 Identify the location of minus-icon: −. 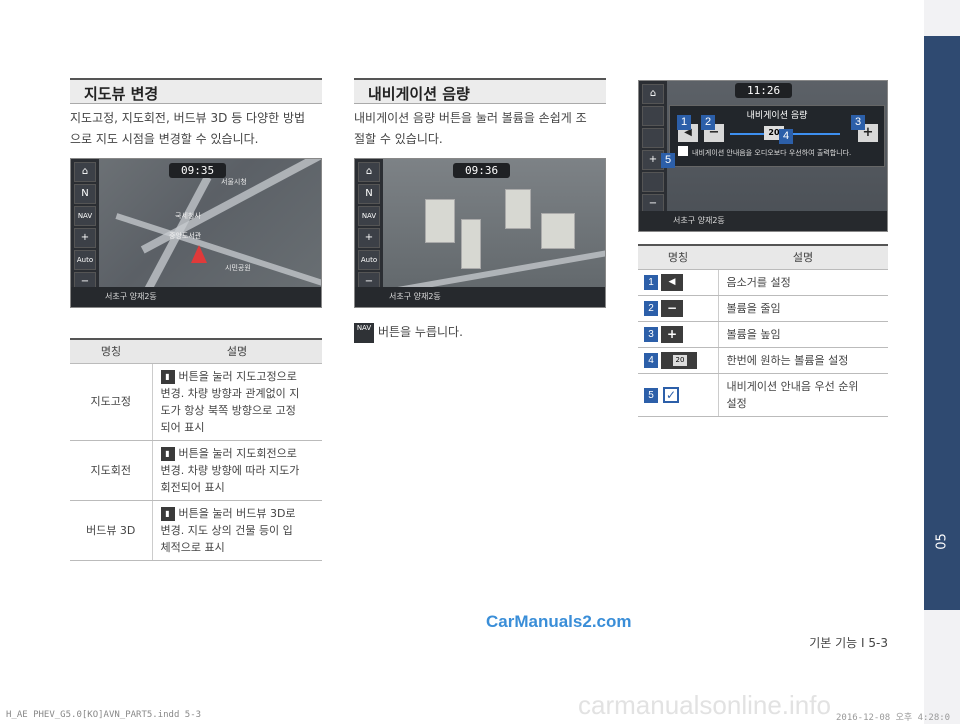
(672, 308).